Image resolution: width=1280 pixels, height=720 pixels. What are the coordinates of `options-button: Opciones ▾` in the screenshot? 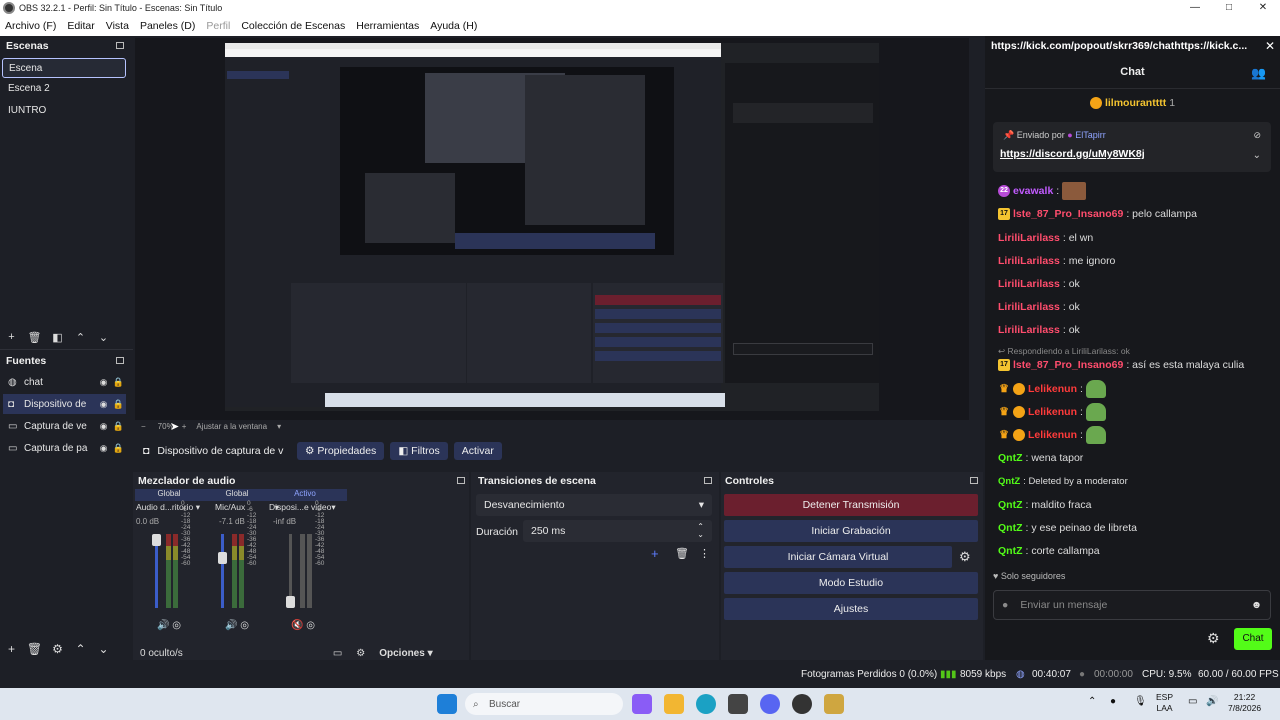 It's located at (405, 653).